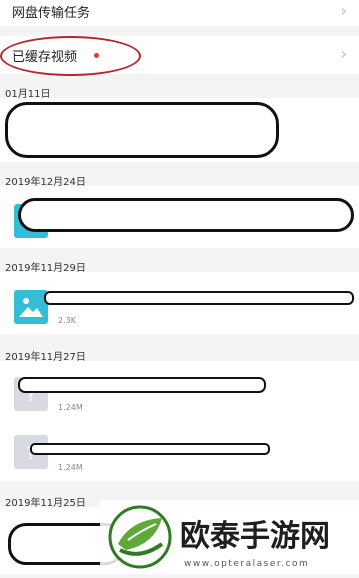 This screenshot has width=359, height=578. I want to click on image-file-icon, so click(31, 307).